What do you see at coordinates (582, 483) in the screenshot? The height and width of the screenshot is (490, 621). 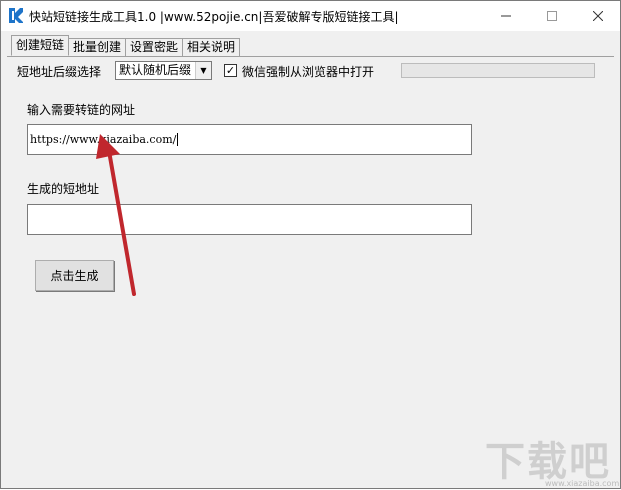 I see `watermark-url: www.xiazaiba.com` at bounding box center [582, 483].